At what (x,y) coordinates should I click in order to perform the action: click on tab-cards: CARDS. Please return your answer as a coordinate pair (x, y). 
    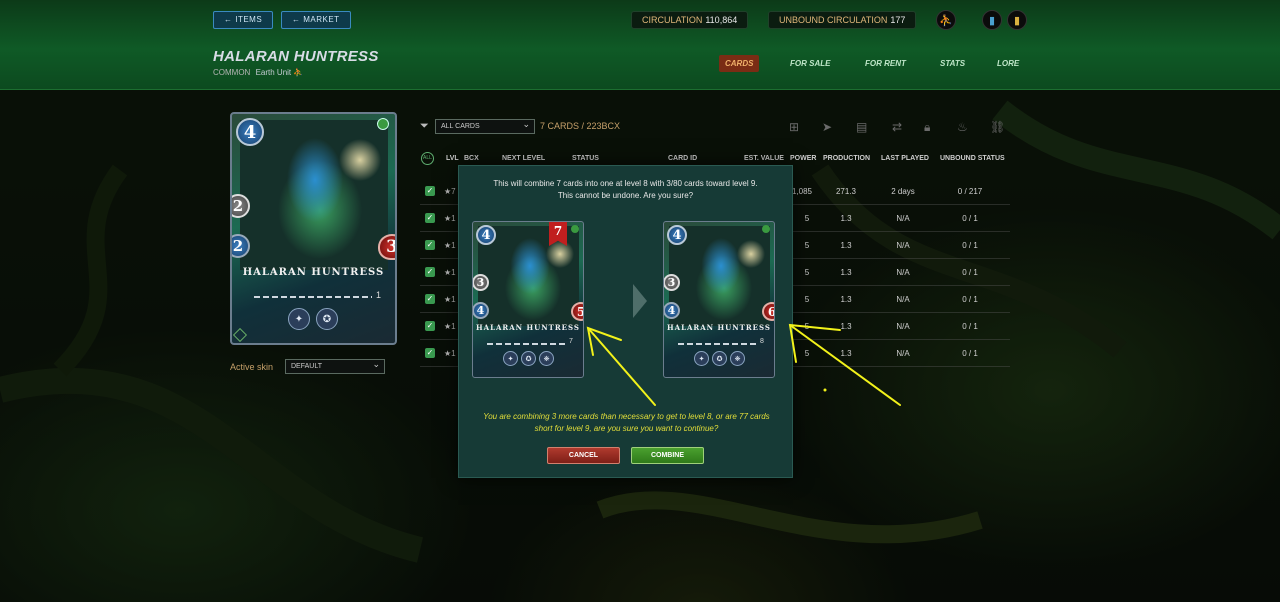
    Looking at the image, I should click on (739, 63).